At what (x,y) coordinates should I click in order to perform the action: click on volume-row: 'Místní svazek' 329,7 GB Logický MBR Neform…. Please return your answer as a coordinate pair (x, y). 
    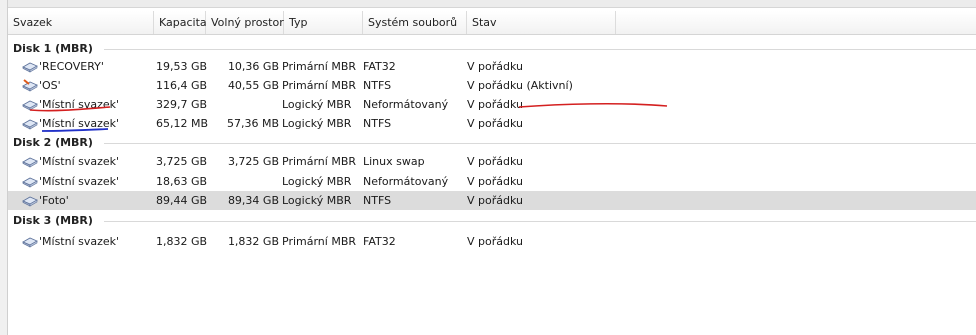
    Looking at the image, I should click on (492, 104).